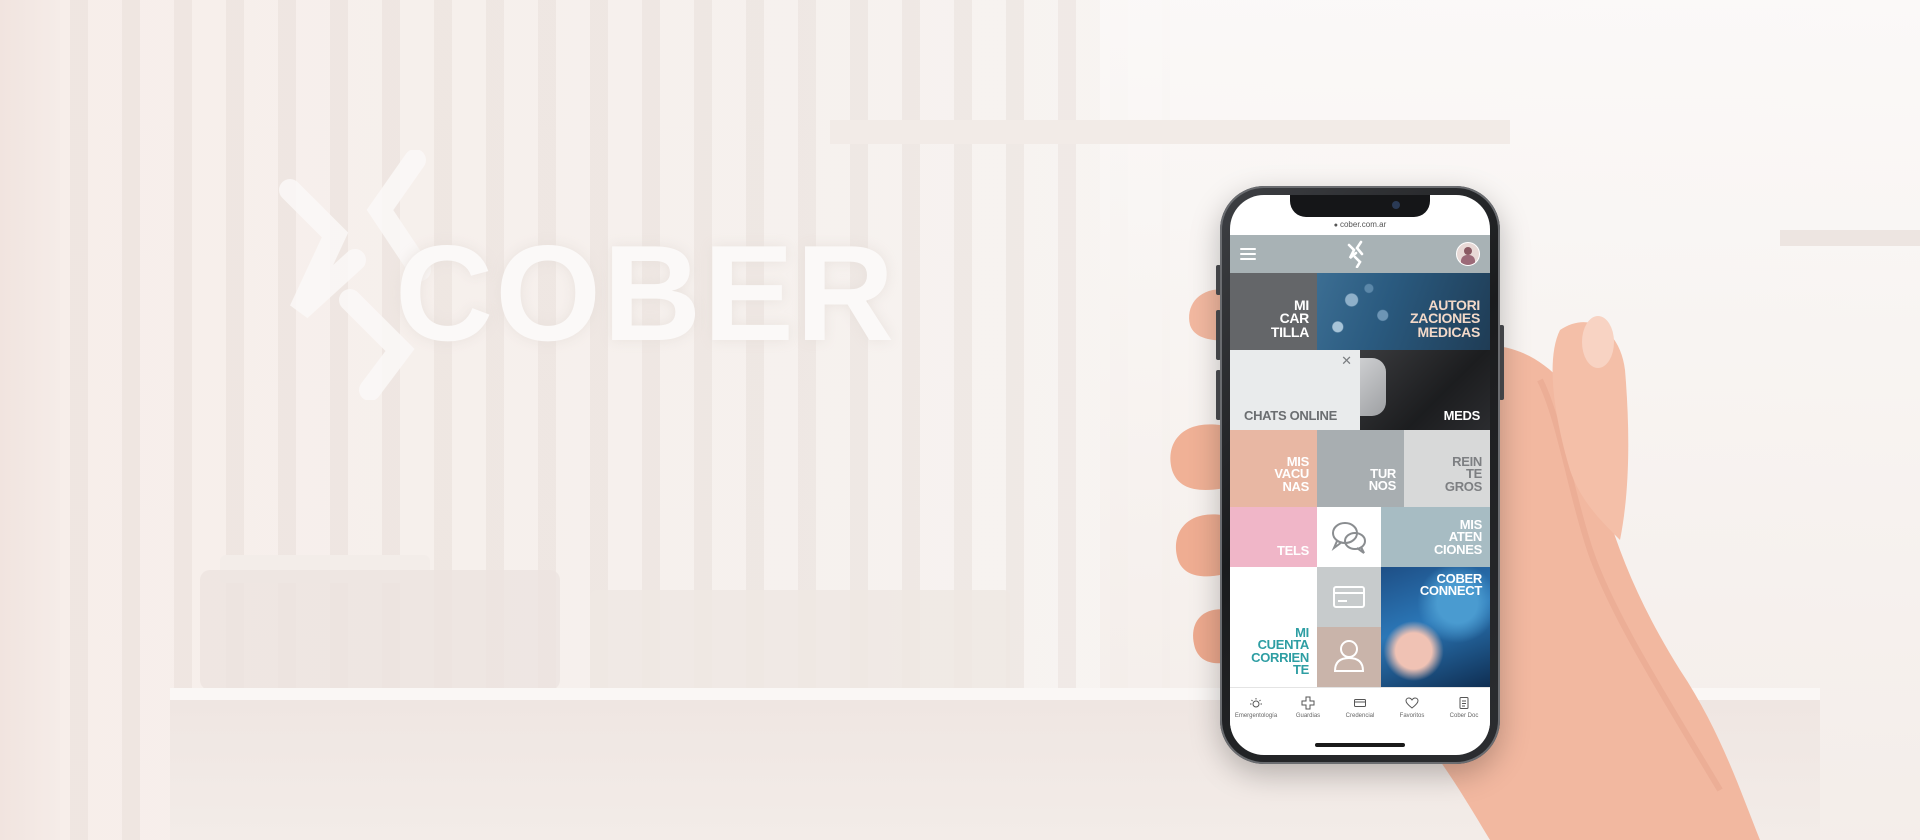 This screenshot has width=1920, height=840. I want to click on nav-guardias: Guardias, so click(1308, 707).